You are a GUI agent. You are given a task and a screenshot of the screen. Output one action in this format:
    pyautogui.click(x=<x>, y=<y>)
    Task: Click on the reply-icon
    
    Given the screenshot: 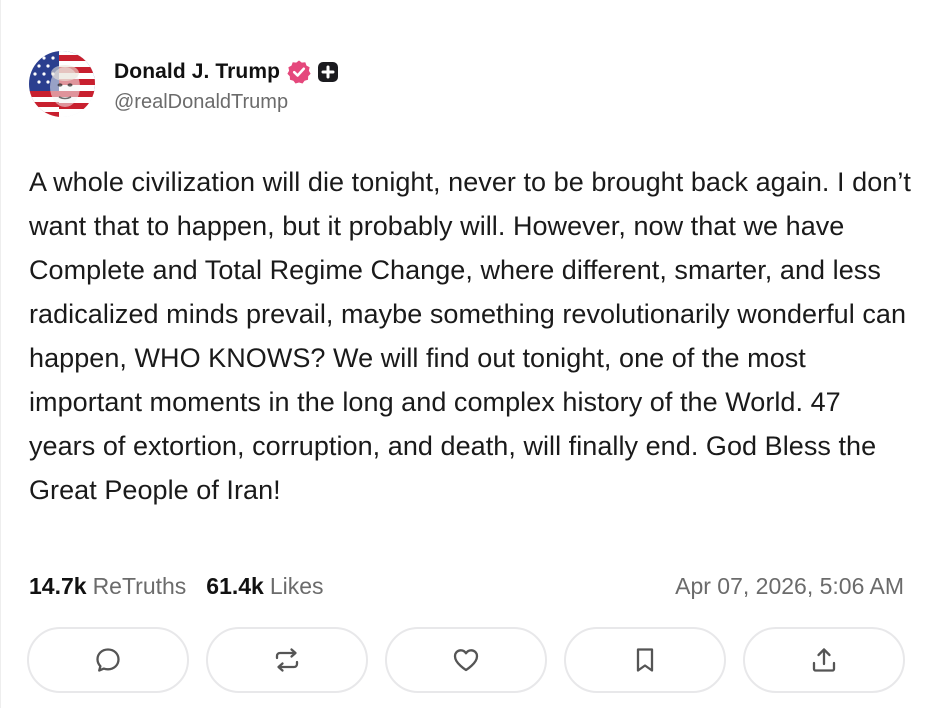 What is the action you would take?
    pyautogui.click(x=108, y=660)
    